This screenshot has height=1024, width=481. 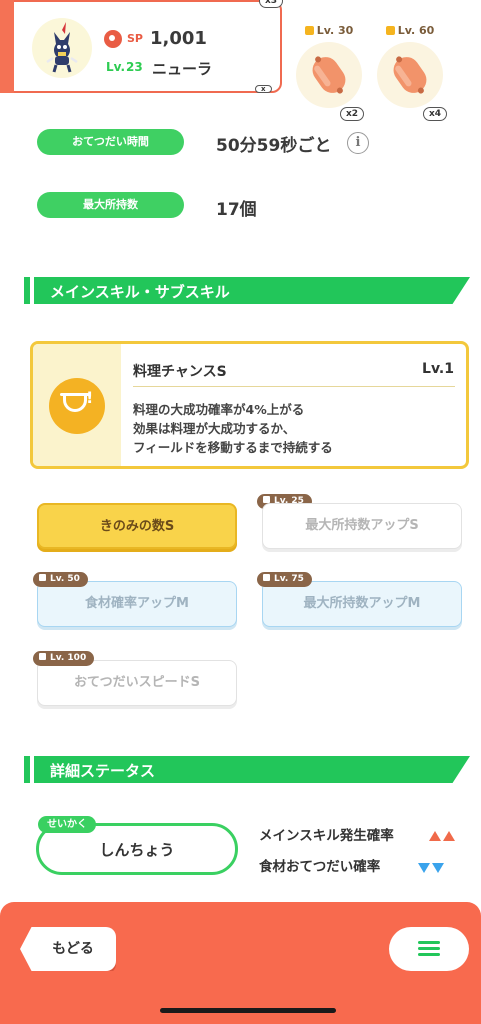 I want to click on nature-down-label: 食材おてつだい確率, so click(x=320, y=867).